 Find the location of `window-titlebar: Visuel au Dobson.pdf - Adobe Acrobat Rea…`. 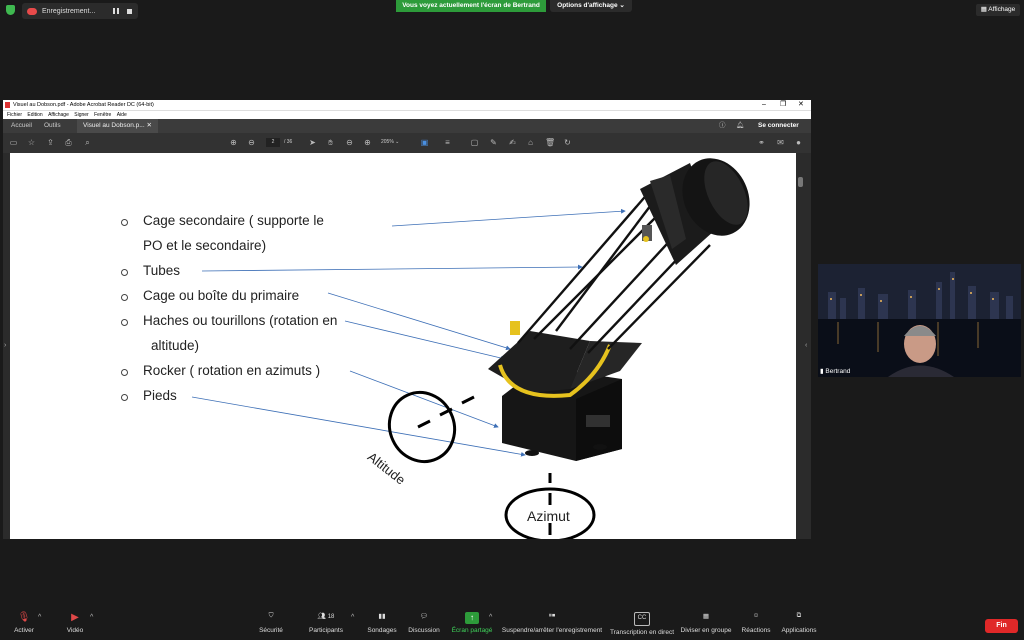

window-titlebar: Visuel au Dobson.pdf - Adobe Acrobat Rea… is located at coordinates (407, 105).